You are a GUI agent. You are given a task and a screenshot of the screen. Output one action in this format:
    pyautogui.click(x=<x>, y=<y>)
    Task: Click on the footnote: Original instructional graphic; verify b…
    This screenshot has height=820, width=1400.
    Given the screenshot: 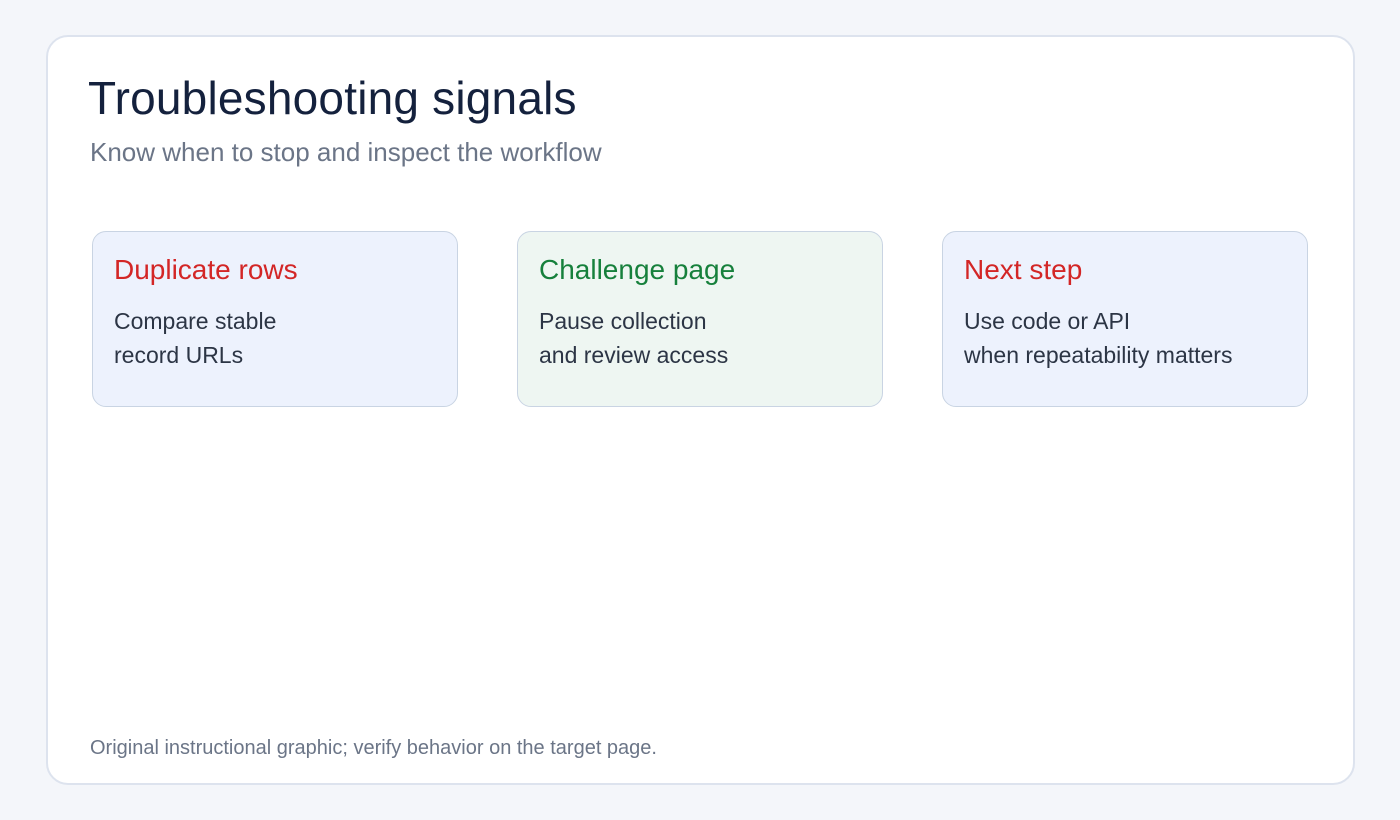 What is the action you would take?
    pyautogui.click(x=373, y=748)
    